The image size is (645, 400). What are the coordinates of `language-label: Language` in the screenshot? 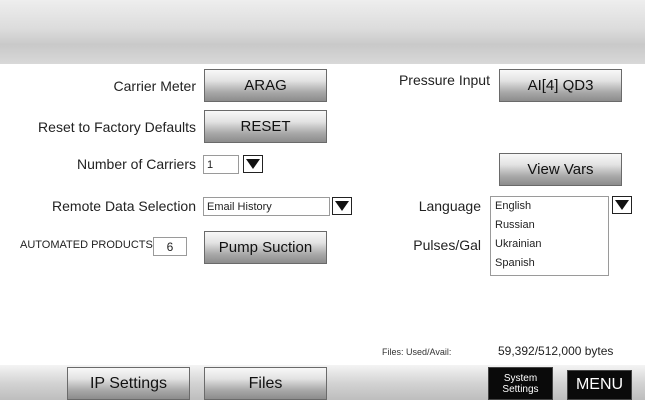 It's located at (449, 206).